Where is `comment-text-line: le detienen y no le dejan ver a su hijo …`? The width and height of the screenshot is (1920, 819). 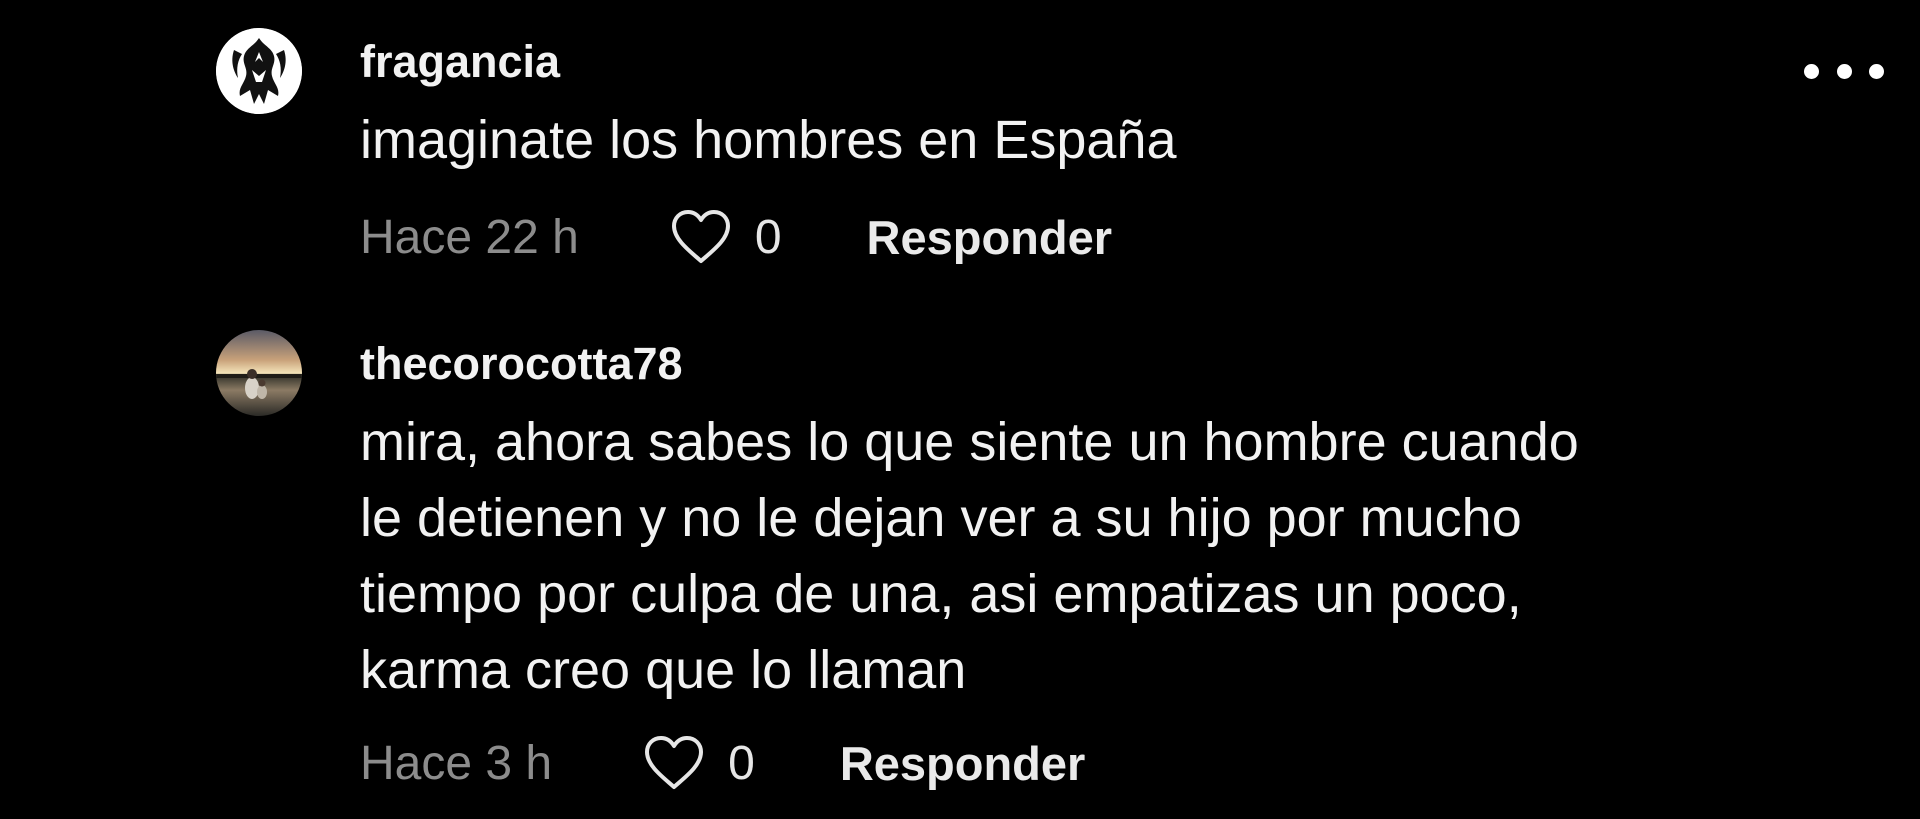 comment-text-line: le detienen y no le dejan ver a su hijo … is located at coordinates (941, 518).